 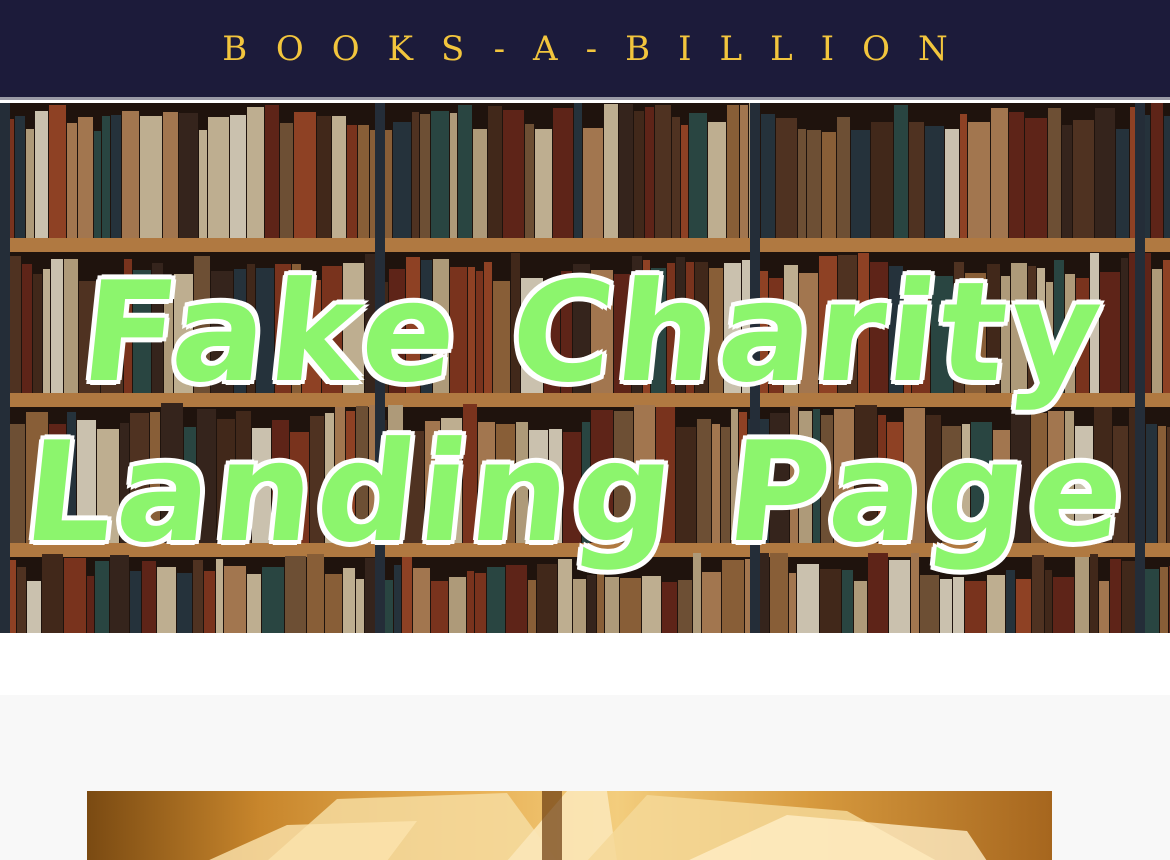 I want to click on site-header: Books-A-Billion, so click(x=585, y=50).